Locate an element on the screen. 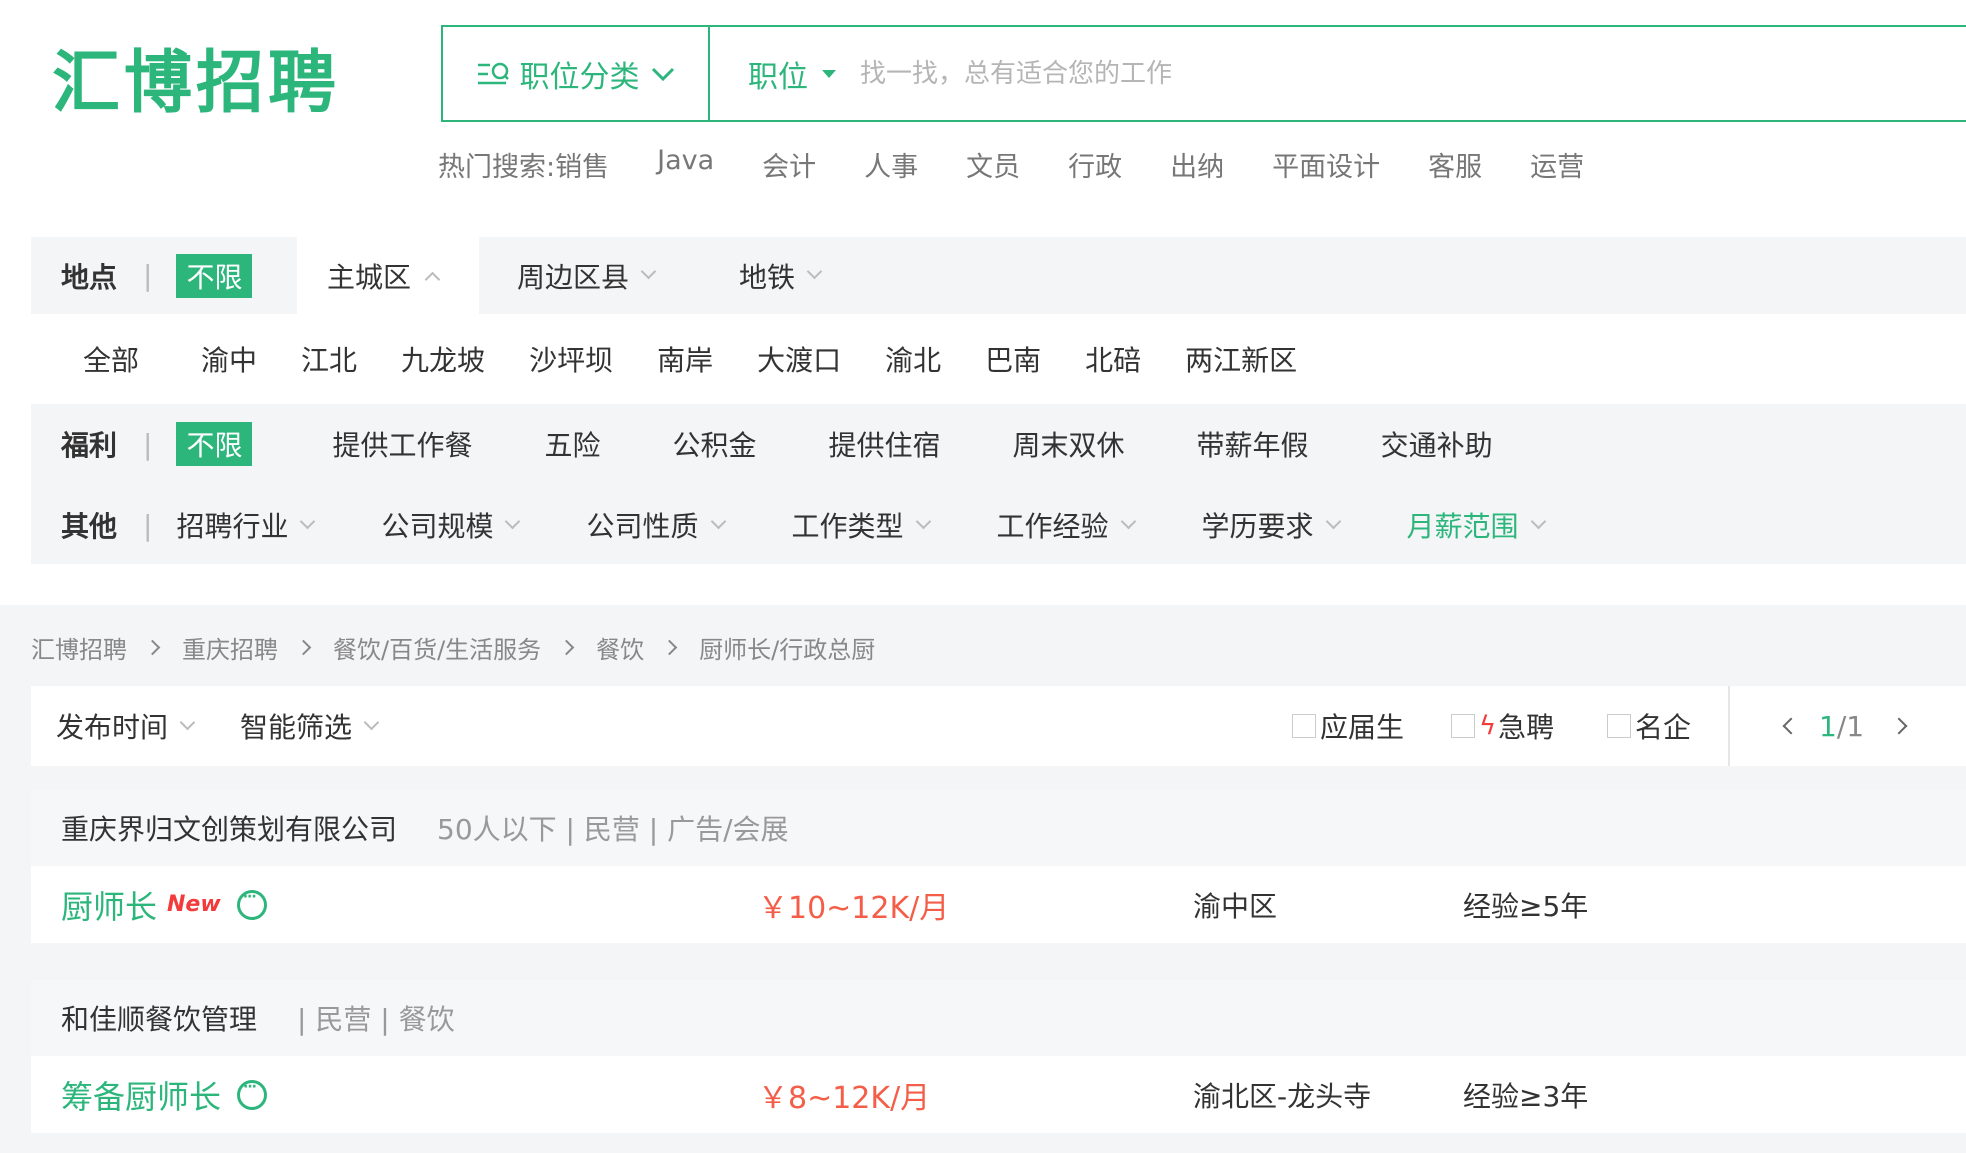  job-row: 厨师长 New ￥10~12K/月 渝中区 经验≥5年 is located at coordinates (998, 904).